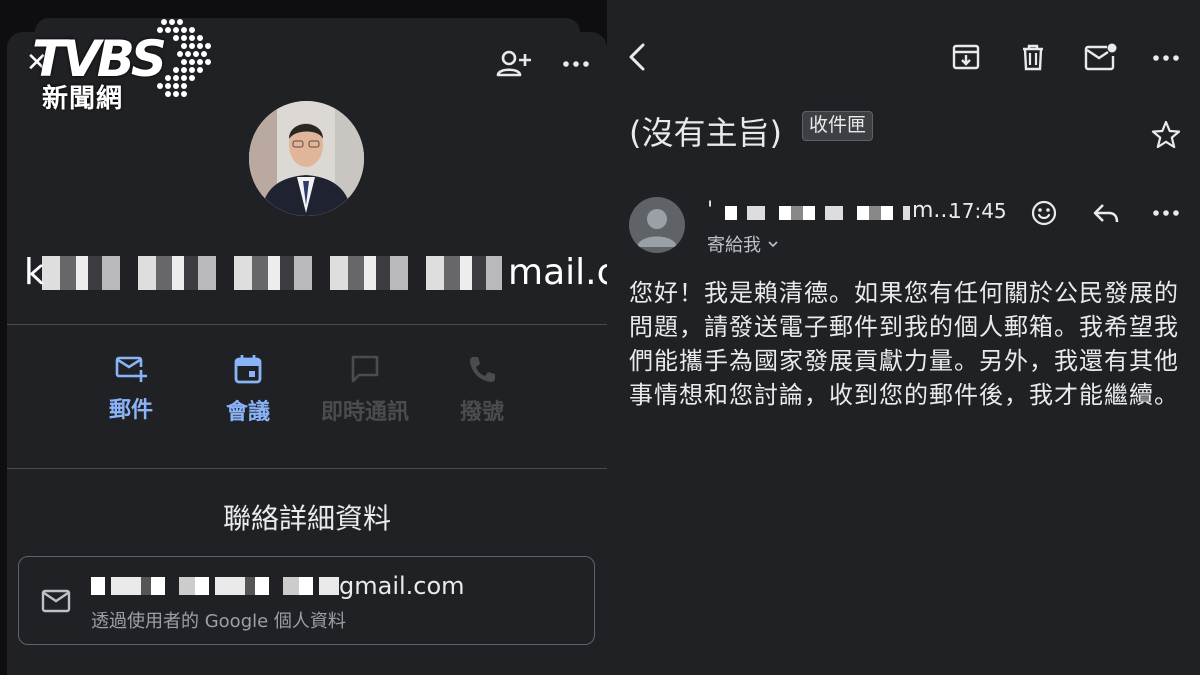  What do you see at coordinates (83, 99) in the screenshot?
I see `watermark-subtitle: 新聞網` at bounding box center [83, 99].